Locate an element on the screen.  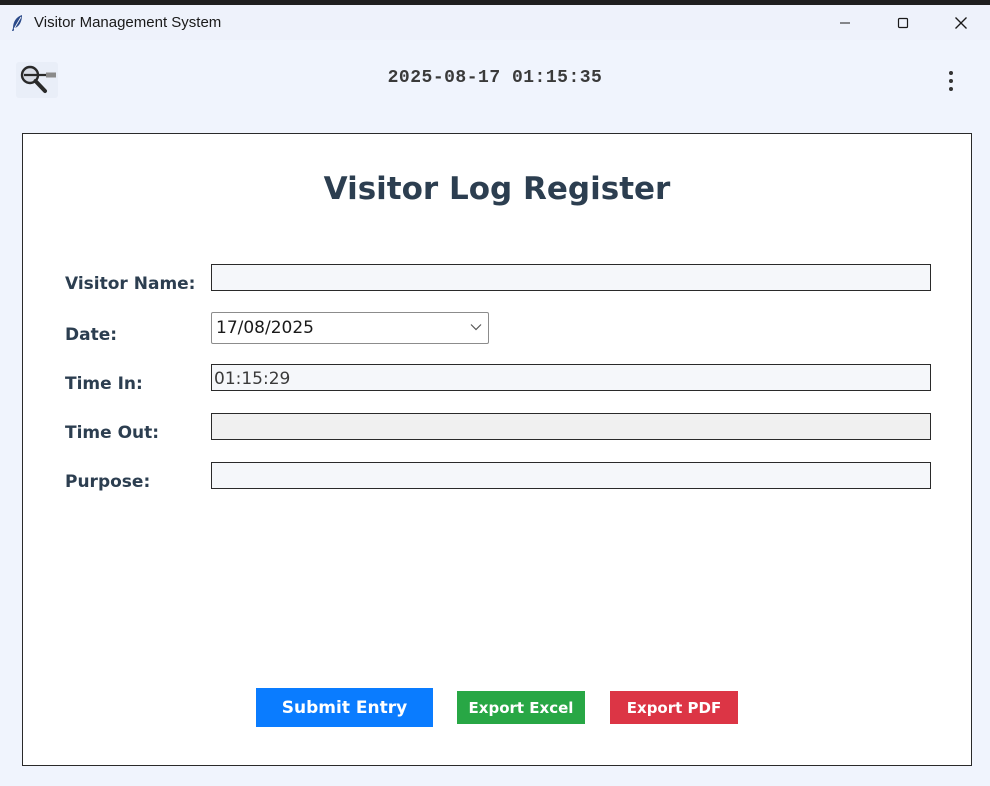
export-excel-button: Export Excel is located at coordinates (521, 707).